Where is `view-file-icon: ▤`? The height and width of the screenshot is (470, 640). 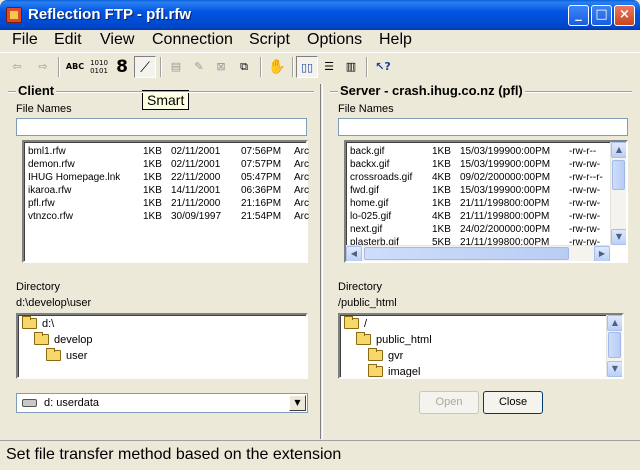 view-file-icon: ▤ is located at coordinates (176, 67).